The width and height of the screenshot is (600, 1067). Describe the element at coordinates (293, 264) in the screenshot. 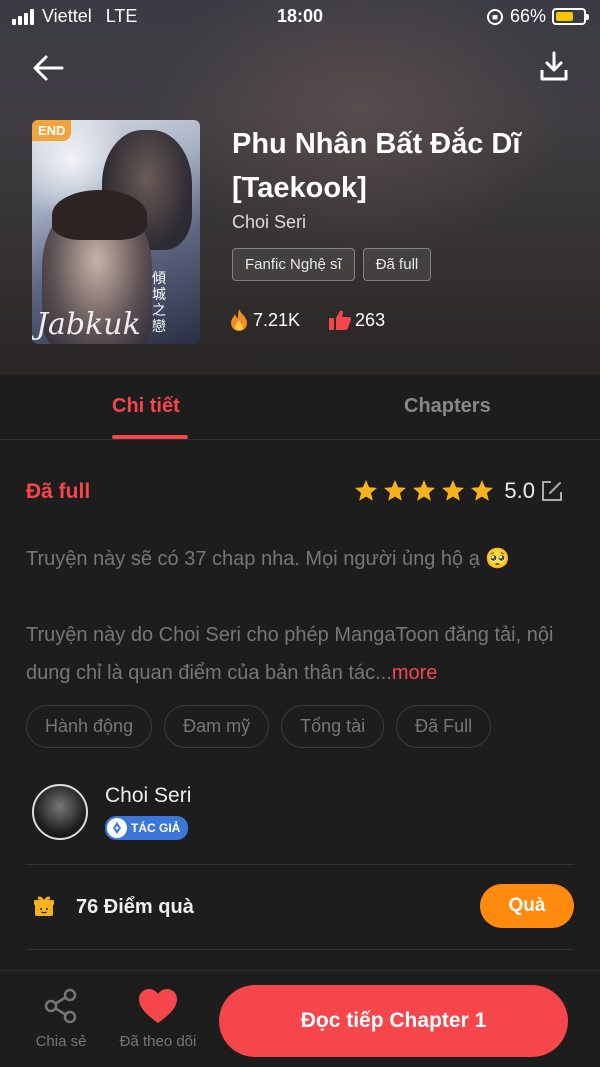

I see `tag-fanfic: Fanfic Nghệ sĩ` at that location.